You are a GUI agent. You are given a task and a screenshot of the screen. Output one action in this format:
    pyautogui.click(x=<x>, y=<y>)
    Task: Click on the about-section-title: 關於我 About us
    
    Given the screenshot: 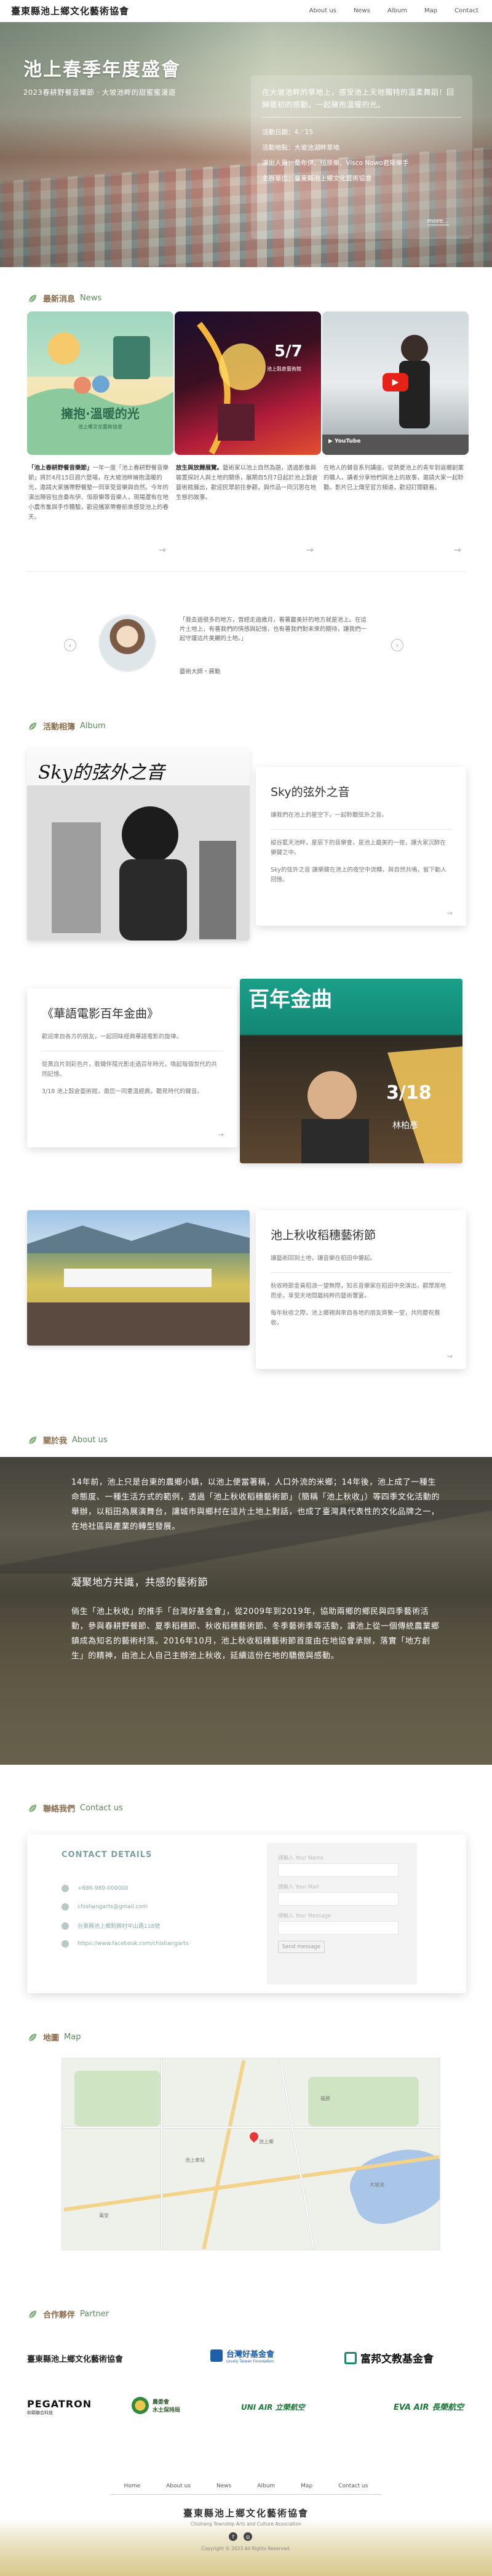 What is the action you would take?
    pyautogui.click(x=67, y=1440)
    